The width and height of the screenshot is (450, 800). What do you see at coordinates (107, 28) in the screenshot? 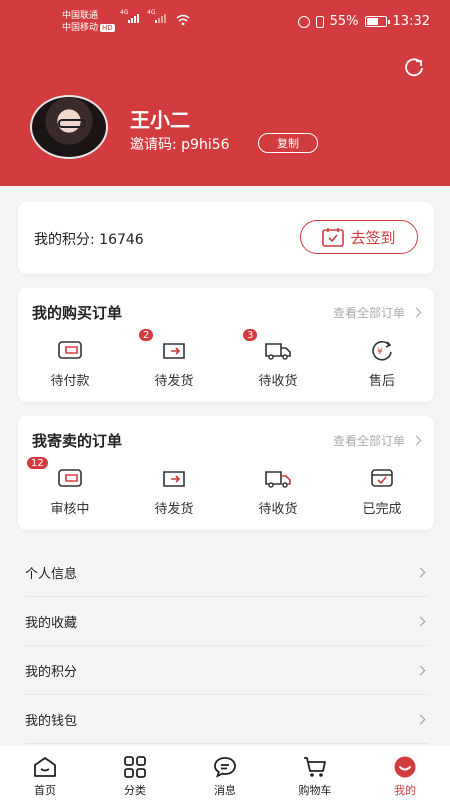
I see `hd-badge: HD` at bounding box center [107, 28].